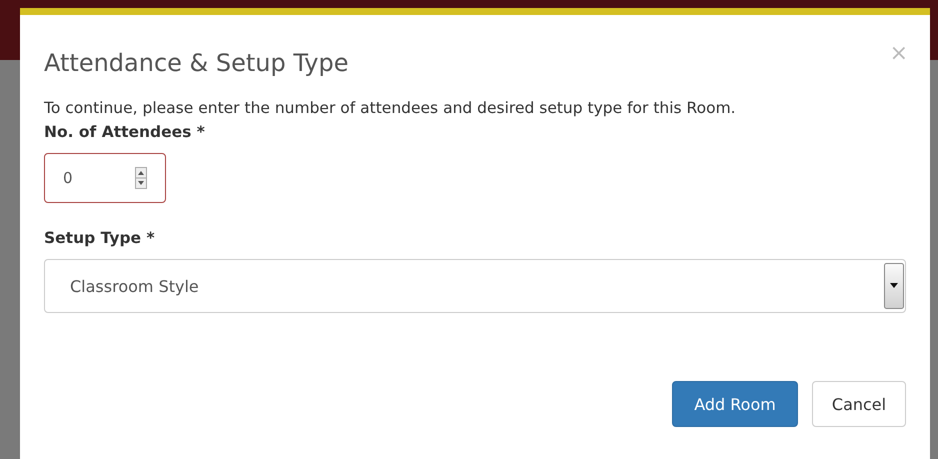 The height and width of the screenshot is (459, 938). What do you see at coordinates (100, 238) in the screenshot?
I see `field-label: Setup Type *` at bounding box center [100, 238].